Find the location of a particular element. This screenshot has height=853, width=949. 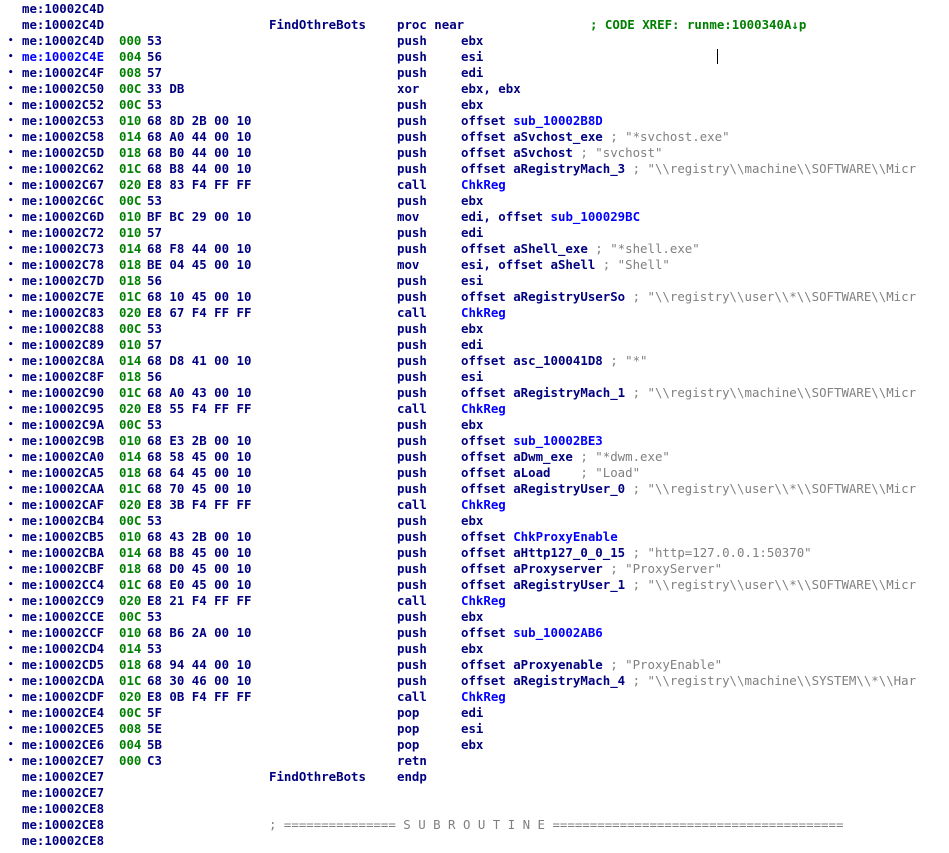

disasm-line: • me:10002C67 020 E8 83 F4 FF FF call ChkReg is located at coordinates (474, 185).